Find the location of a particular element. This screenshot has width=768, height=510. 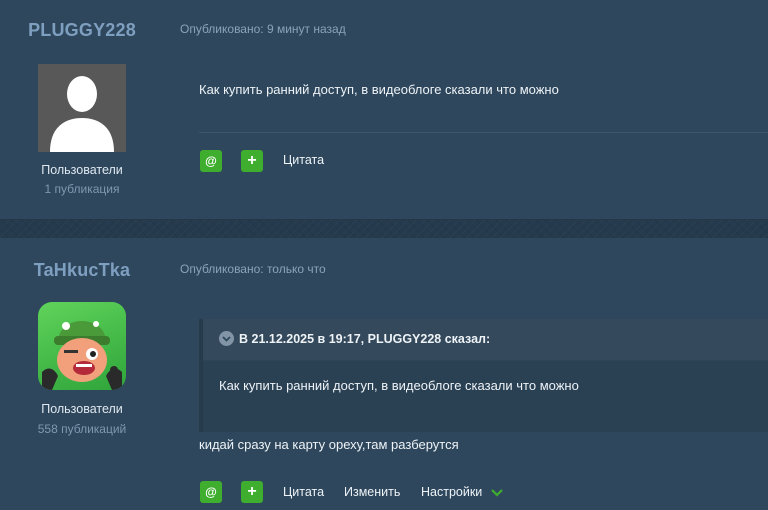

quote-header: В 21.12.2025 в 19:17, PLUGGY228 сказал: is located at coordinates (485, 340).